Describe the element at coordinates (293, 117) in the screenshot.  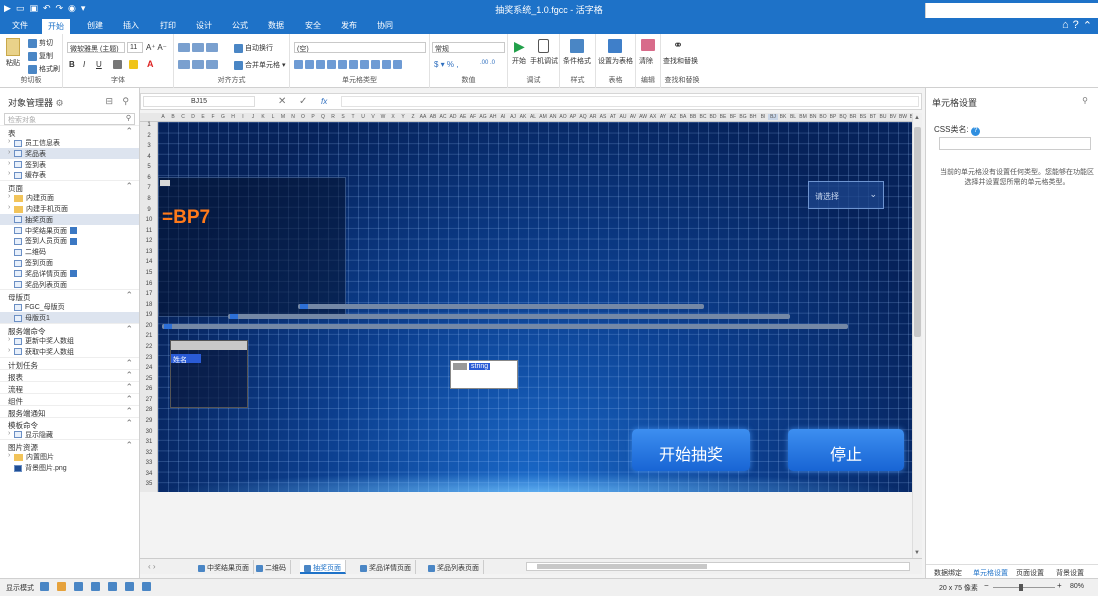
I see `column-header-cell: N` at that location.